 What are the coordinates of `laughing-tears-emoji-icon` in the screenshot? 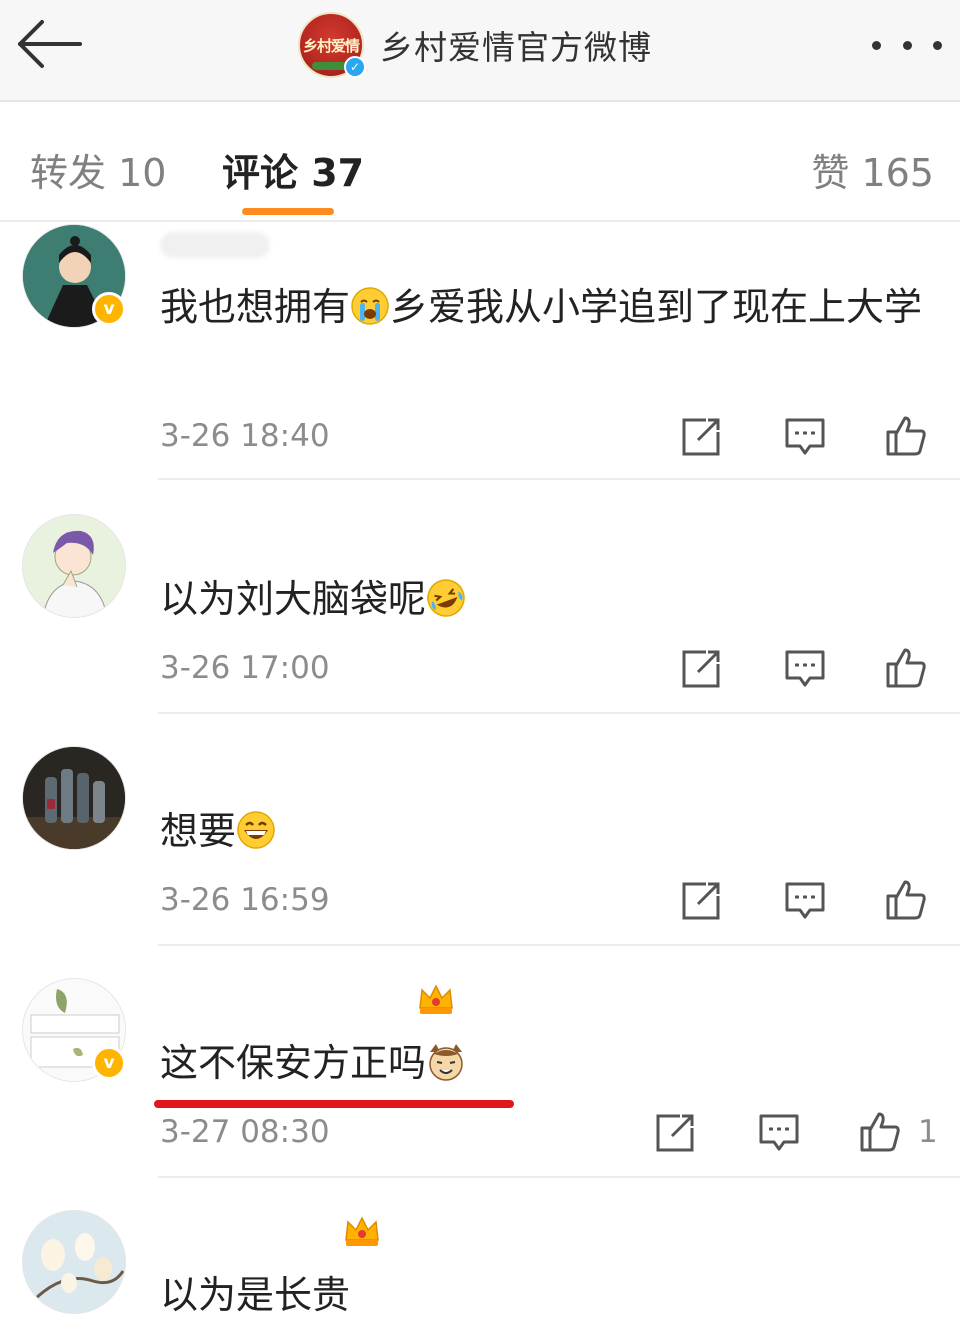 It's located at (446, 598).